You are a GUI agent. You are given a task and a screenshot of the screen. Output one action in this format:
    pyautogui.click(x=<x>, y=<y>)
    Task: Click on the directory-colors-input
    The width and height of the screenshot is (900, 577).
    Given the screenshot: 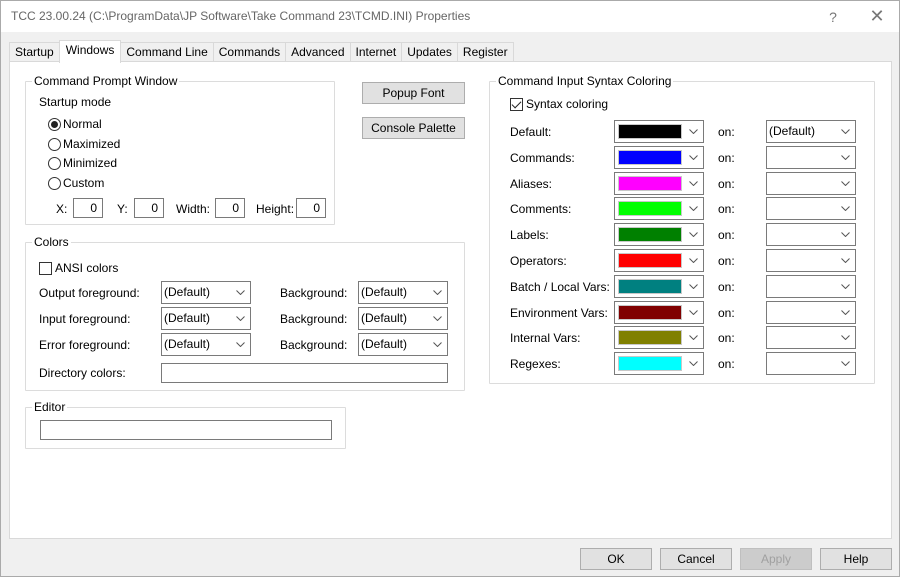 What is the action you would take?
    pyautogui.click(x=304, y=373)
    